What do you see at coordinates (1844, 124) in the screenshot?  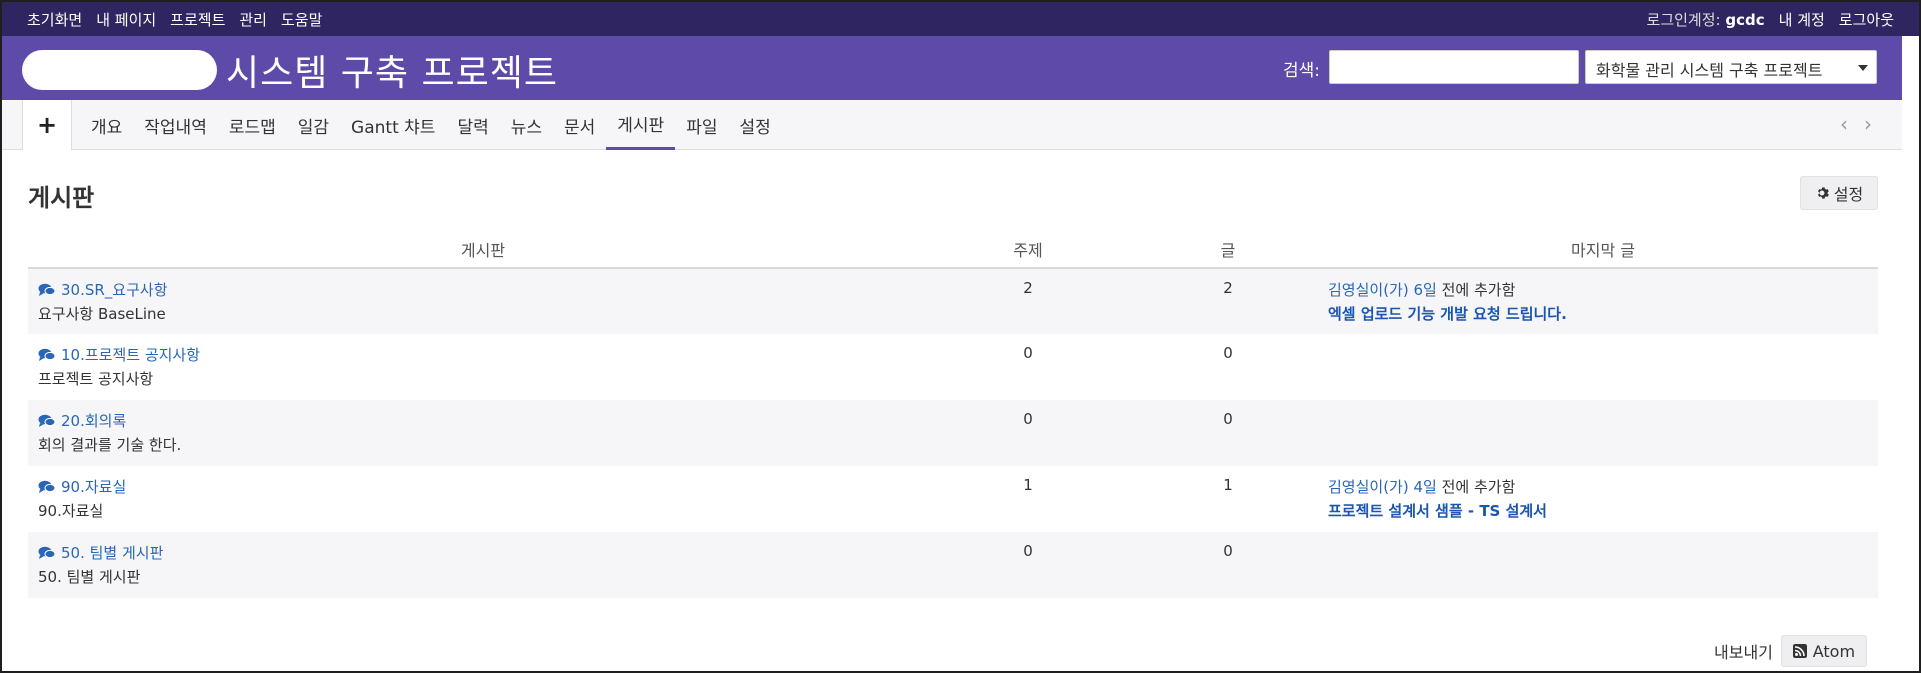 I see `chevron-left-icon: ‹` at bounding box center [1844, 124].